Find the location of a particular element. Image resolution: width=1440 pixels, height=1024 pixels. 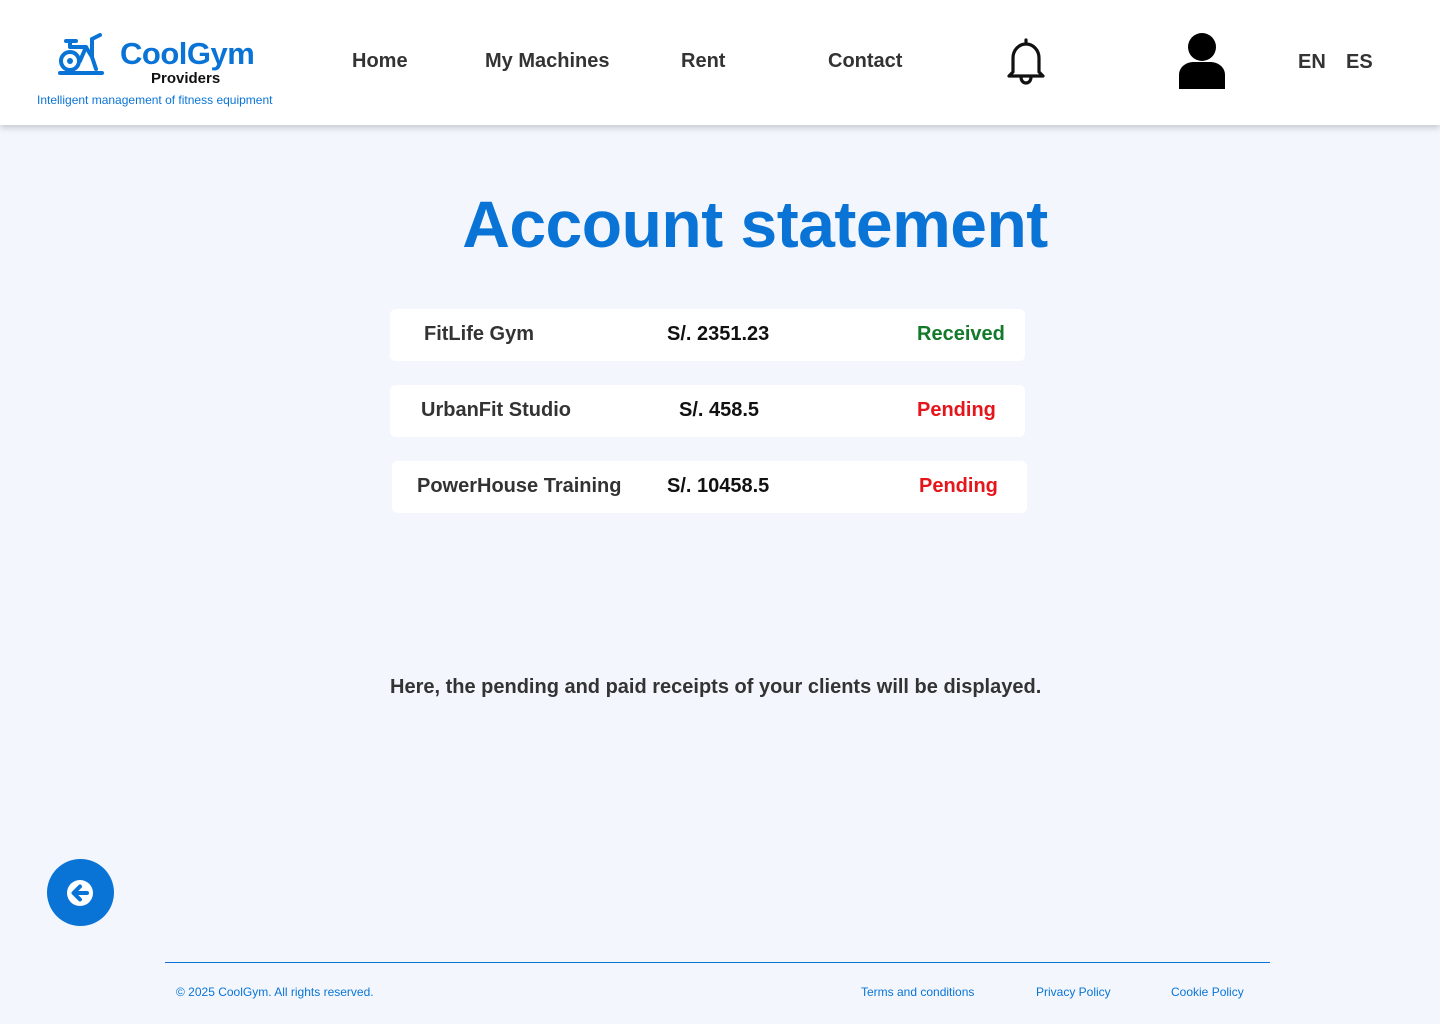

user-icon is located at coordinates (1202, 61).